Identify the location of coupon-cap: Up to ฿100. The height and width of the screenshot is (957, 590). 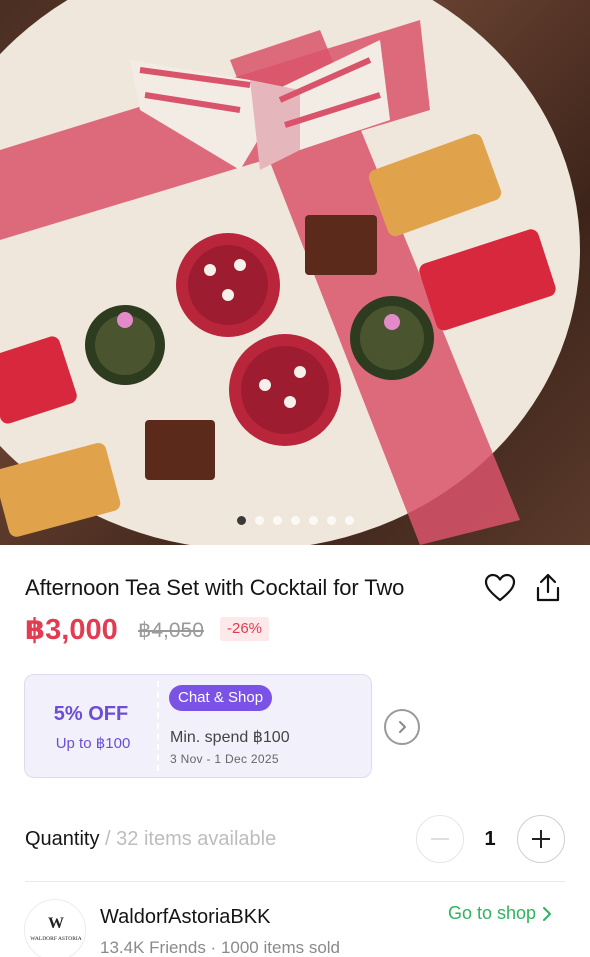
(93, 743).